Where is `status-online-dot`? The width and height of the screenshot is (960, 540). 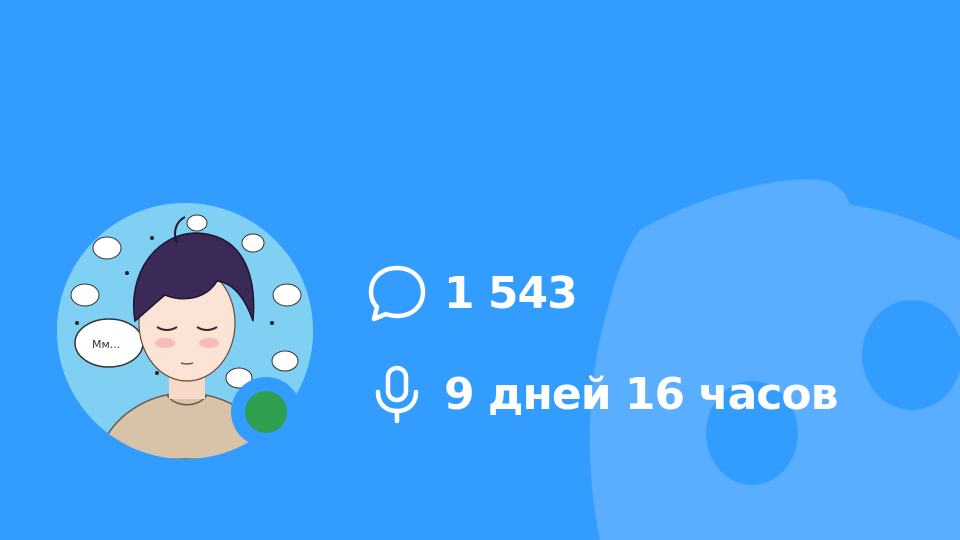 status-online-dot is located at coordinates (266, 412).